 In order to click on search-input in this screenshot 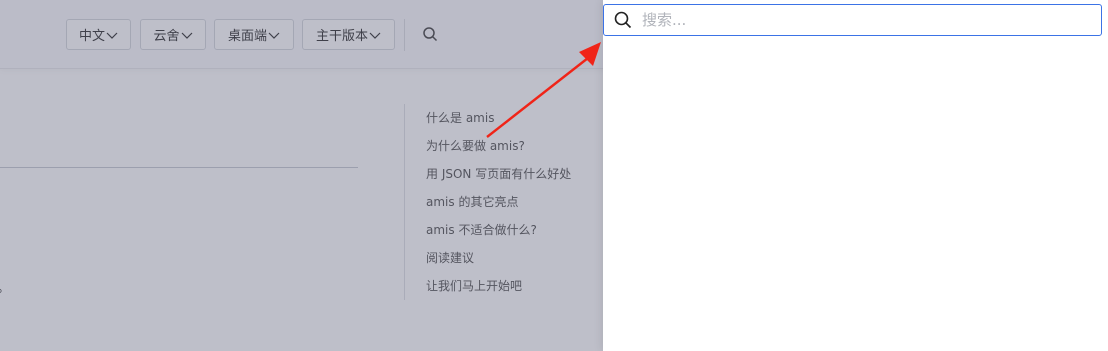, I will do `click(862, 20)`.